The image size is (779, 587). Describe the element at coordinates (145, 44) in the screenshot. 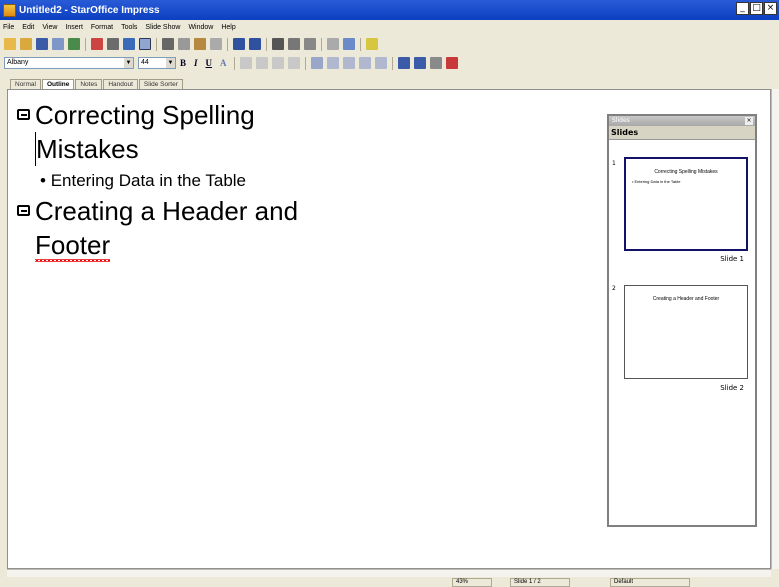

I see `autospell-icon` at that location.